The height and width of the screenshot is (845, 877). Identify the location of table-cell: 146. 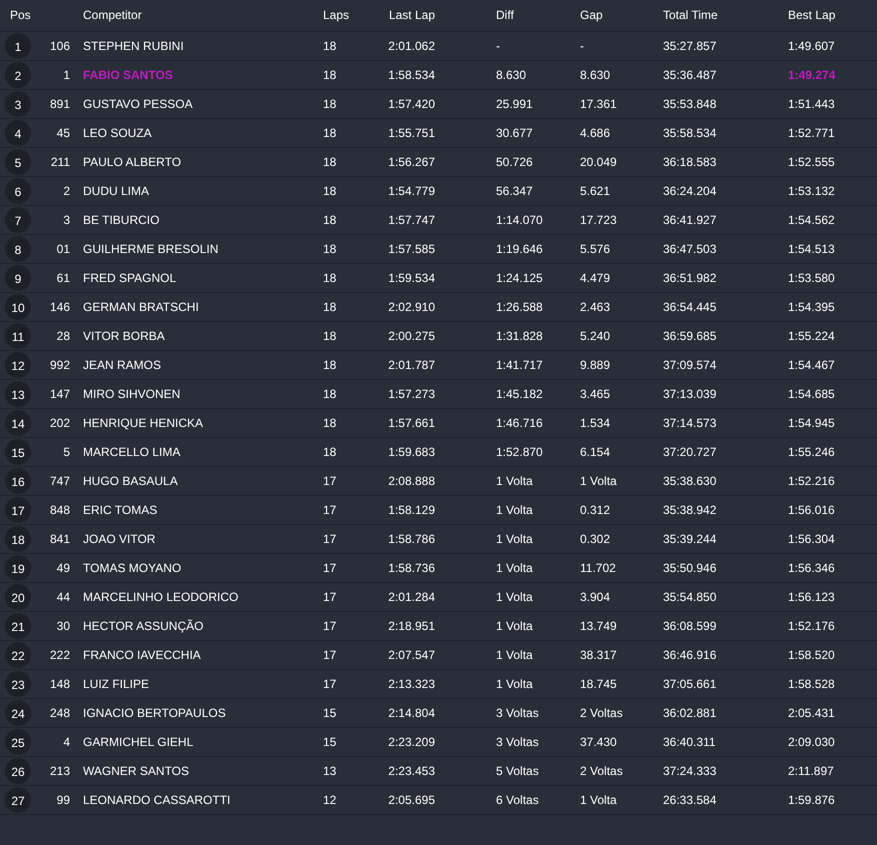
(60, 307).